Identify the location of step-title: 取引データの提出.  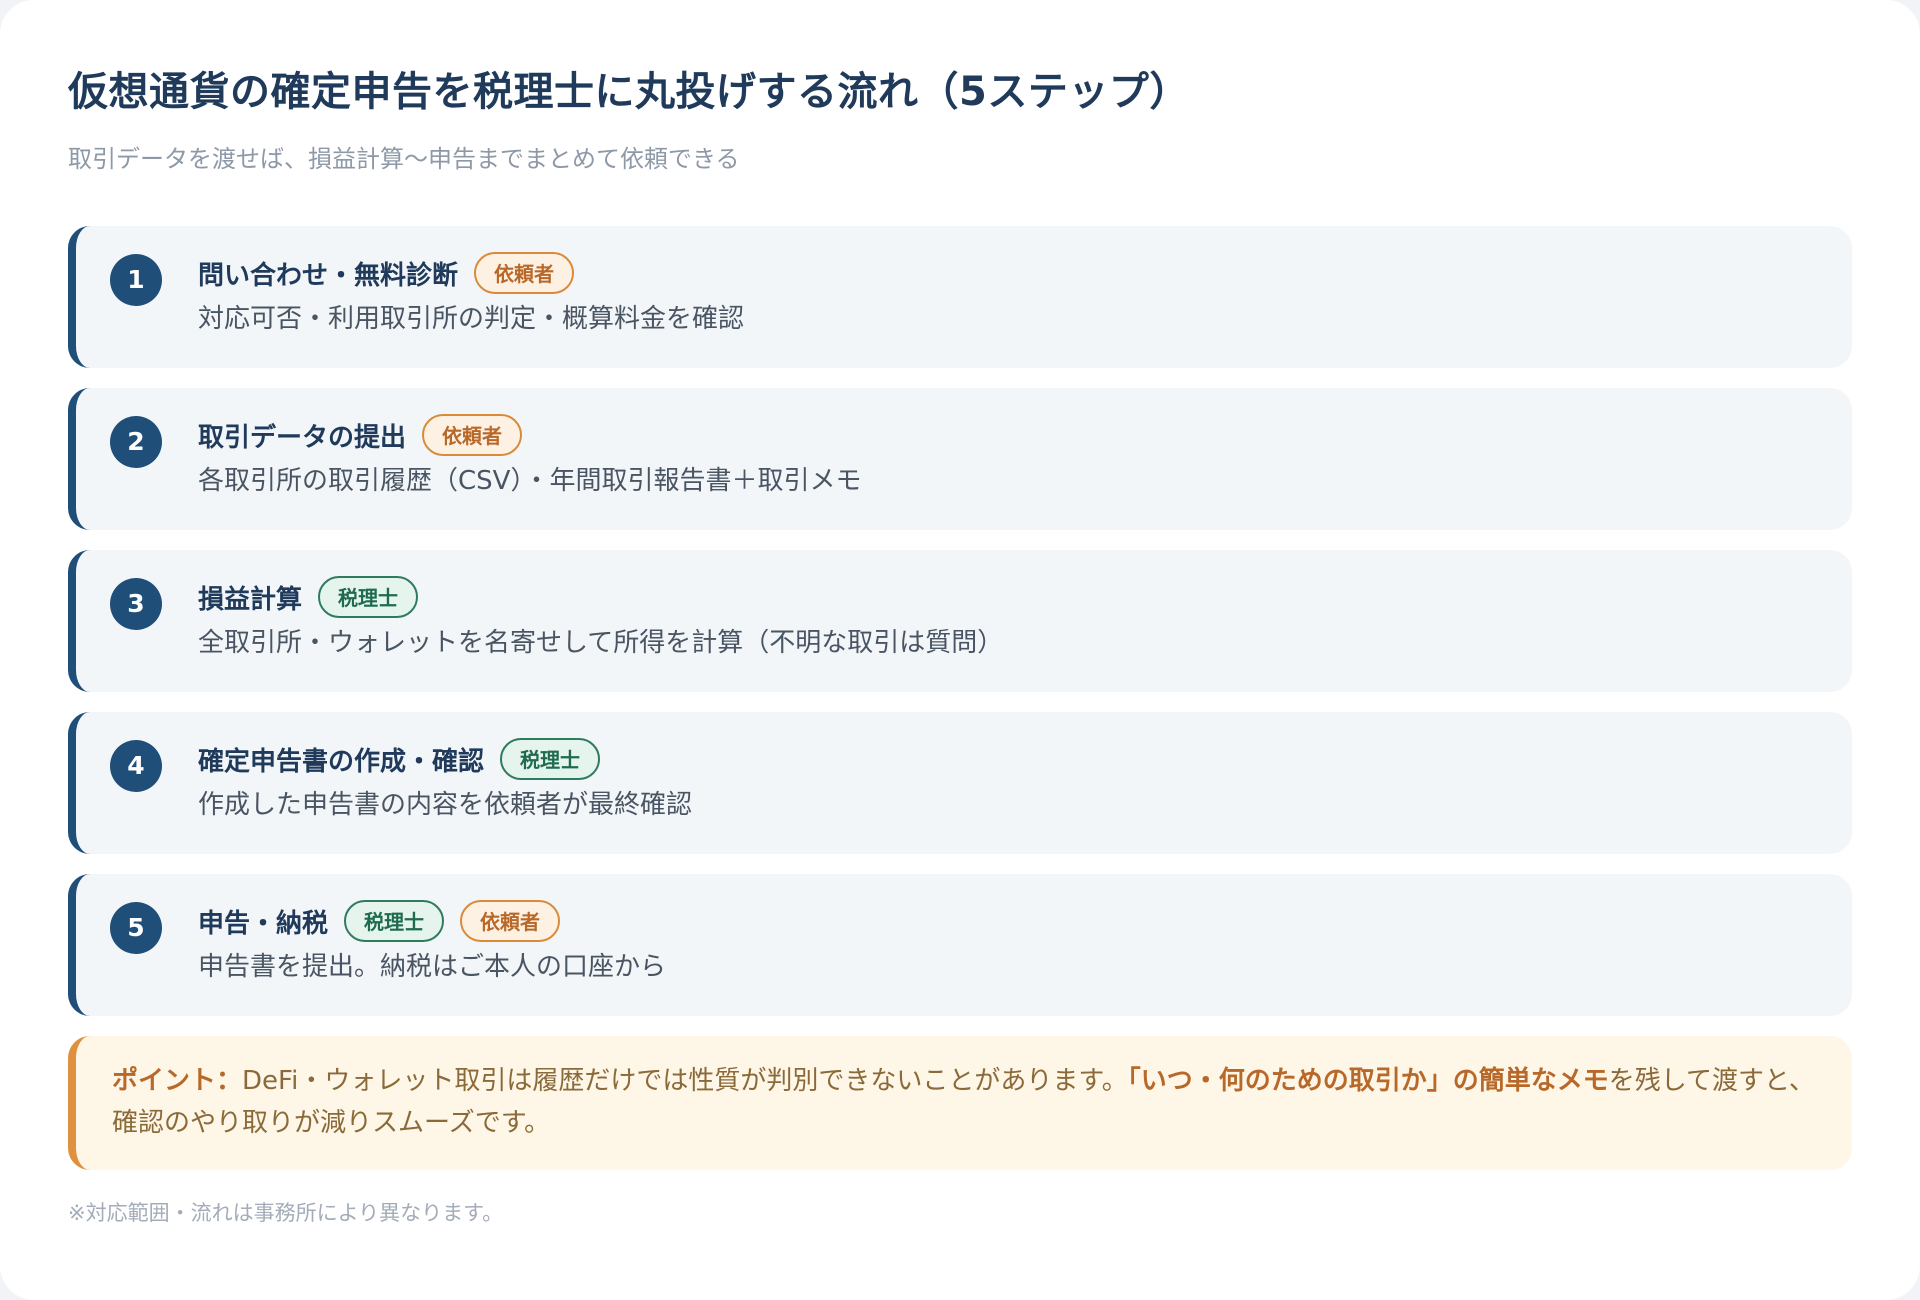
(302, 437).